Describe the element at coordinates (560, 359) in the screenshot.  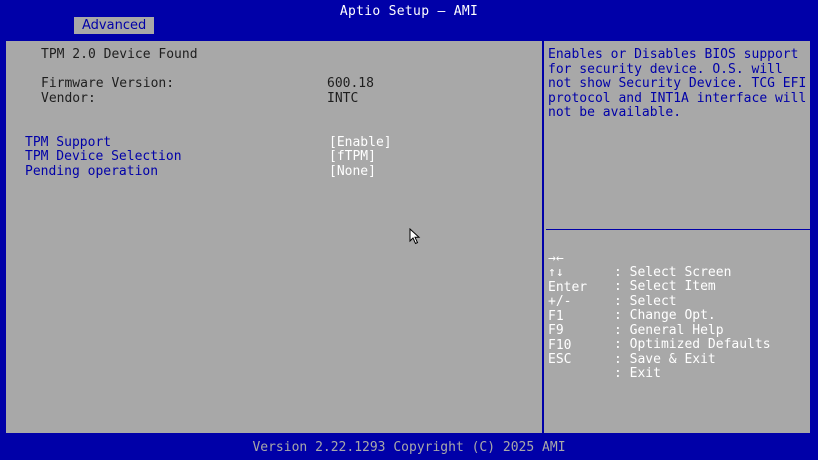
I see `key-esc: ESC` at that location.